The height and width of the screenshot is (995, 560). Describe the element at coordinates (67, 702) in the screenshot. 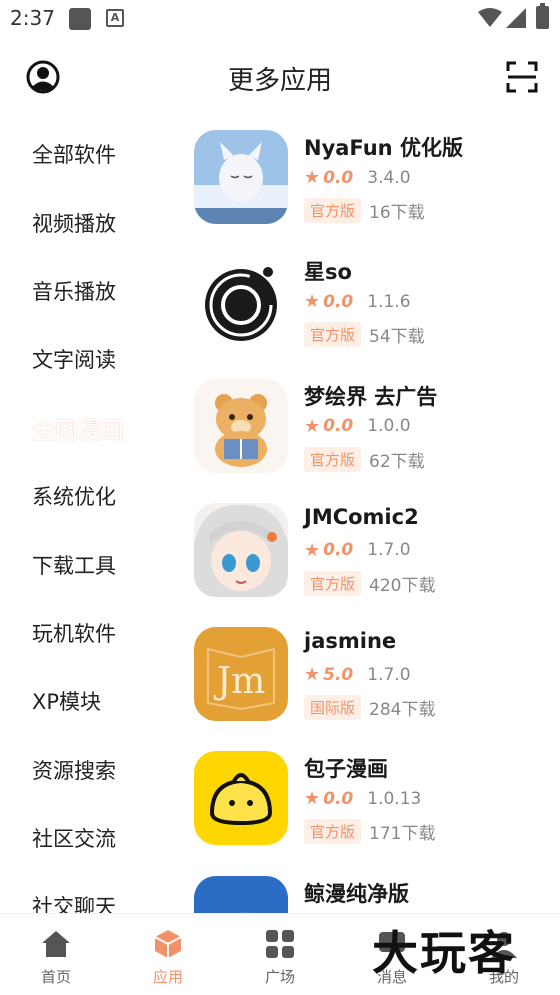

I see `sidebar-item-label: XP模块` at that location.